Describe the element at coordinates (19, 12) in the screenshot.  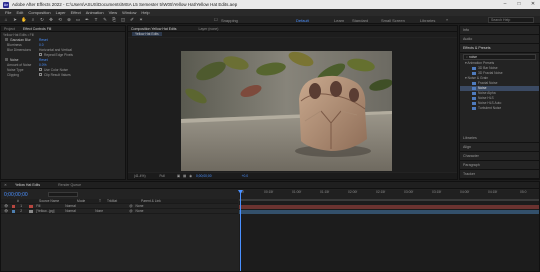
I see `menu-edit: Edit` at that location.